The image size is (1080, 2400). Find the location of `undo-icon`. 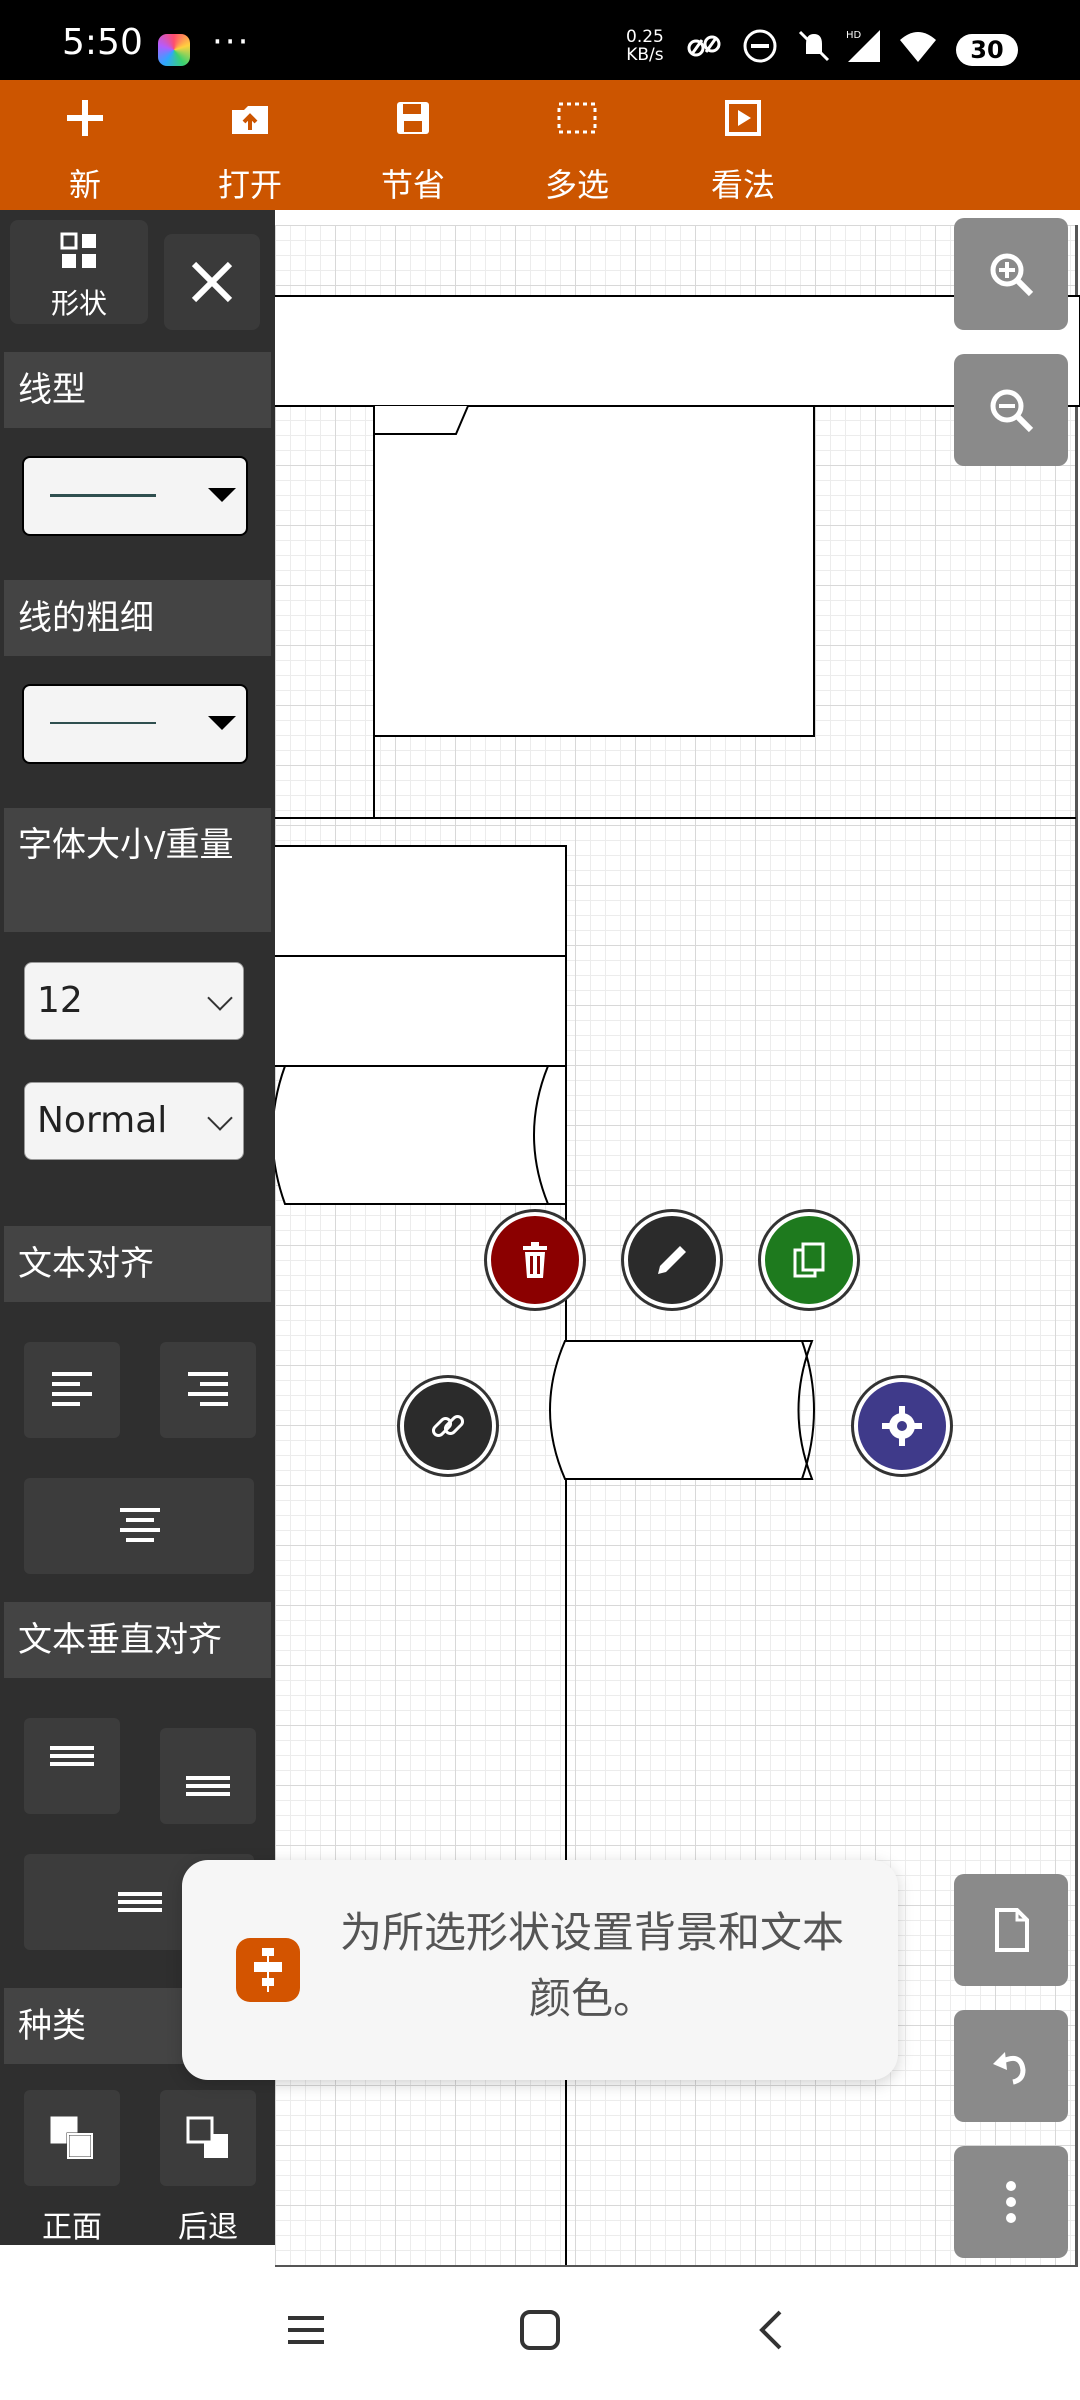

undo-icon is located at coordinates (1009, 2068).